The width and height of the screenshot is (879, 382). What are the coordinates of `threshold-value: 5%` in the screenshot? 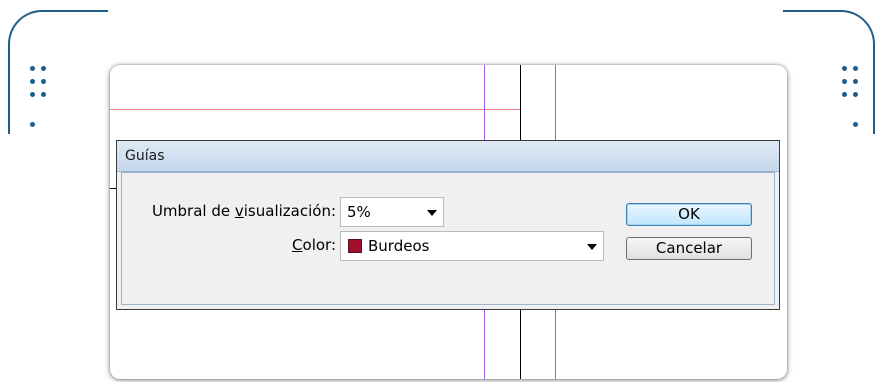 It's located at (359, 212).